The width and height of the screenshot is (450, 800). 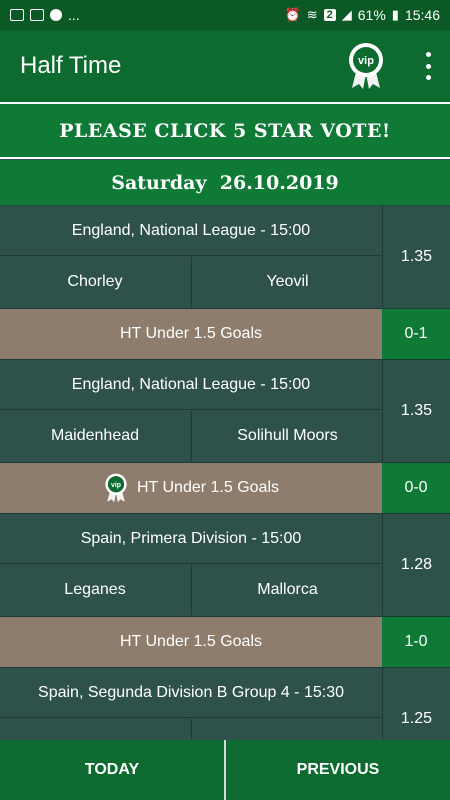 What do you see at coordinates (95, 729) in the screenshot?
I see `home-team` at bounding box center [95, 729].